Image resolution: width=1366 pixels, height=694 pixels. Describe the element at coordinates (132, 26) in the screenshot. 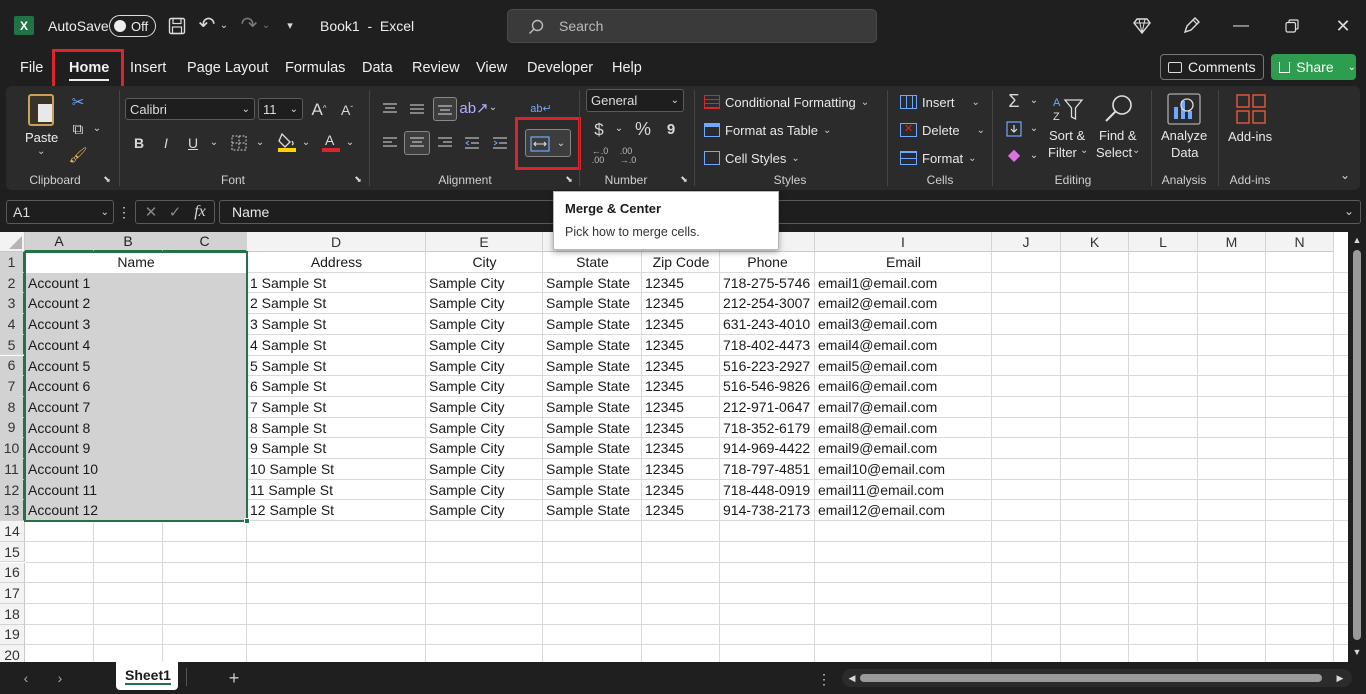

I see `autosave-toggle: Off` at that location.